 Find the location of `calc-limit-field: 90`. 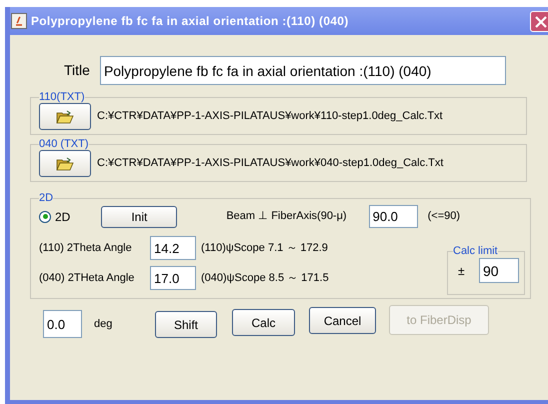

calc-limit-field: 90 is located at coordinates (499, 270).